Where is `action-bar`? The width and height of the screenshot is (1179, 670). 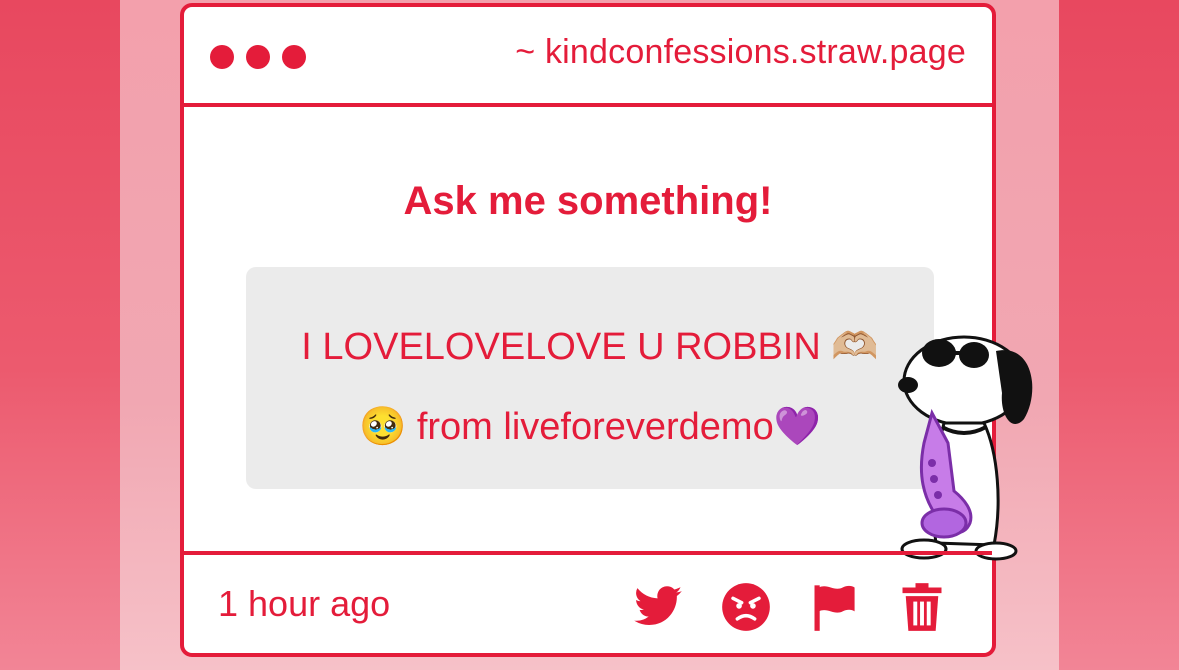 action-bar is located at coordinates (790, 607).